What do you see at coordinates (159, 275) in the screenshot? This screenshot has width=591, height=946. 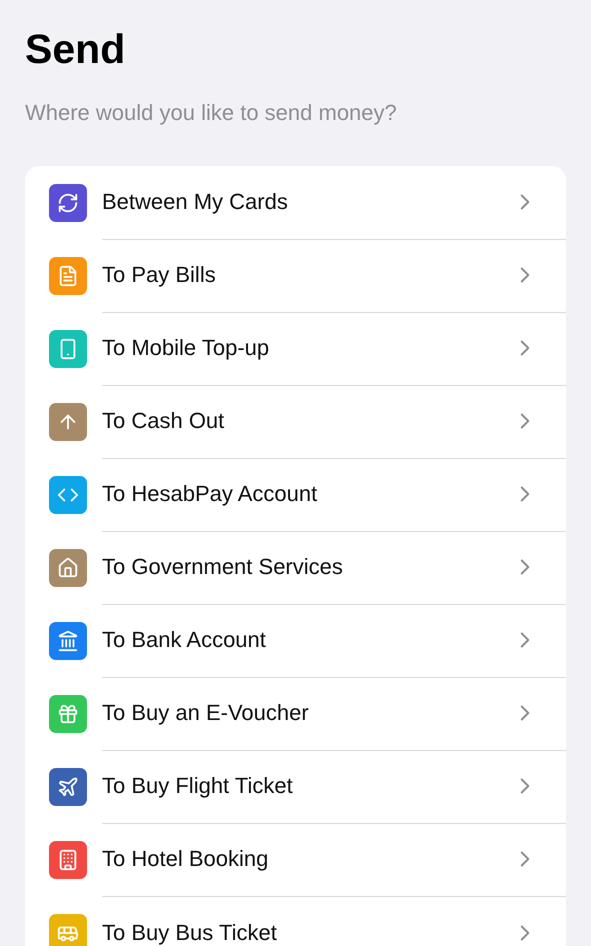 I see `option-label: To Pay Bills` at bounding box center [159, 275].